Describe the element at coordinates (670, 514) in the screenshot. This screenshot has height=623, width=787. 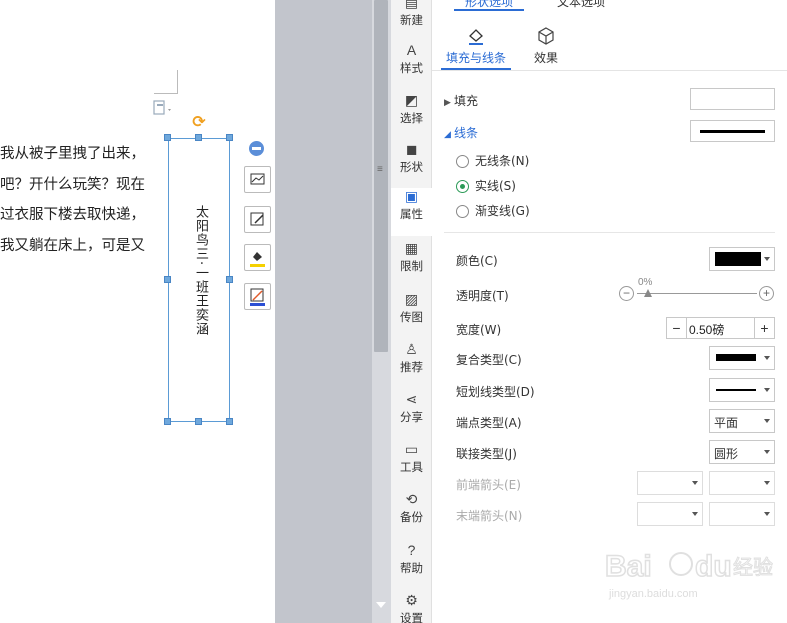
I see `end-arrow-style-dropdown` at that location.